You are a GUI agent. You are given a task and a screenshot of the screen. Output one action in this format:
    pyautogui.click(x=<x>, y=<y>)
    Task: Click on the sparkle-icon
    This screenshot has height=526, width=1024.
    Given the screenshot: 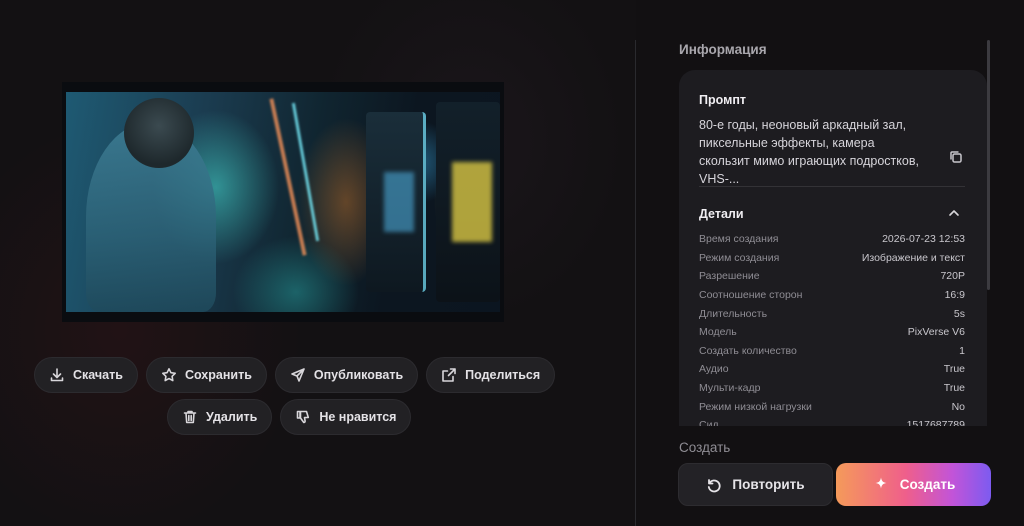 What is the action you would take?
    pyautogui.click(x=881, y=482)
    